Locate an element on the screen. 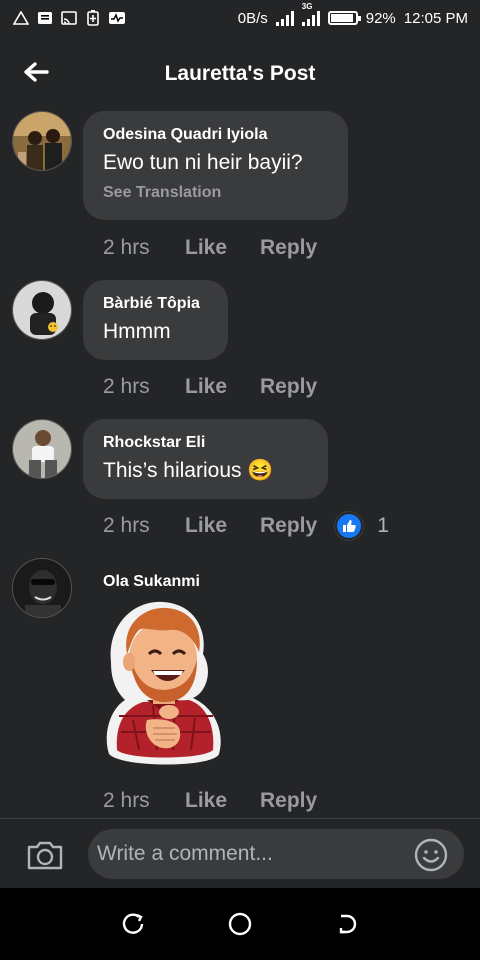 This screenshot has height=960, width=480. page-title: Lauretta's Post is located at coordinates (240, 73).